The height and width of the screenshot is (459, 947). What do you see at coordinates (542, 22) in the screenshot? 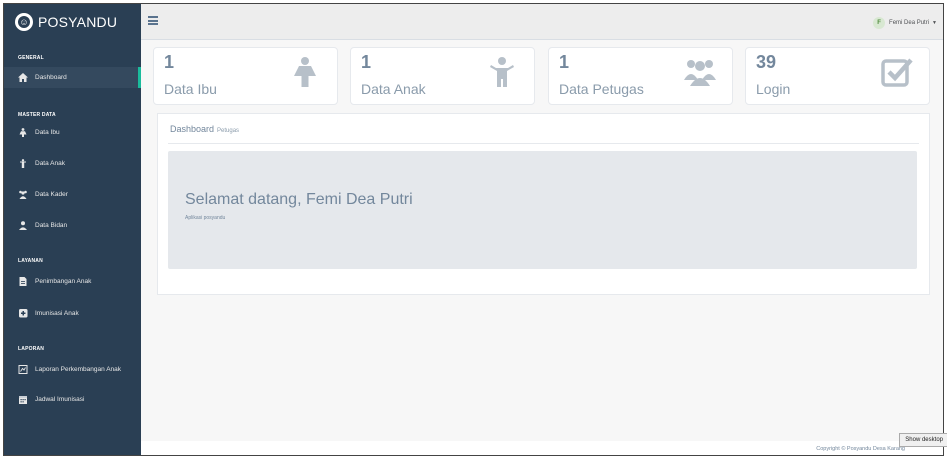
I see `top-navbar: F Femi Dea Putri ▼` at bounding box center [542, 22].